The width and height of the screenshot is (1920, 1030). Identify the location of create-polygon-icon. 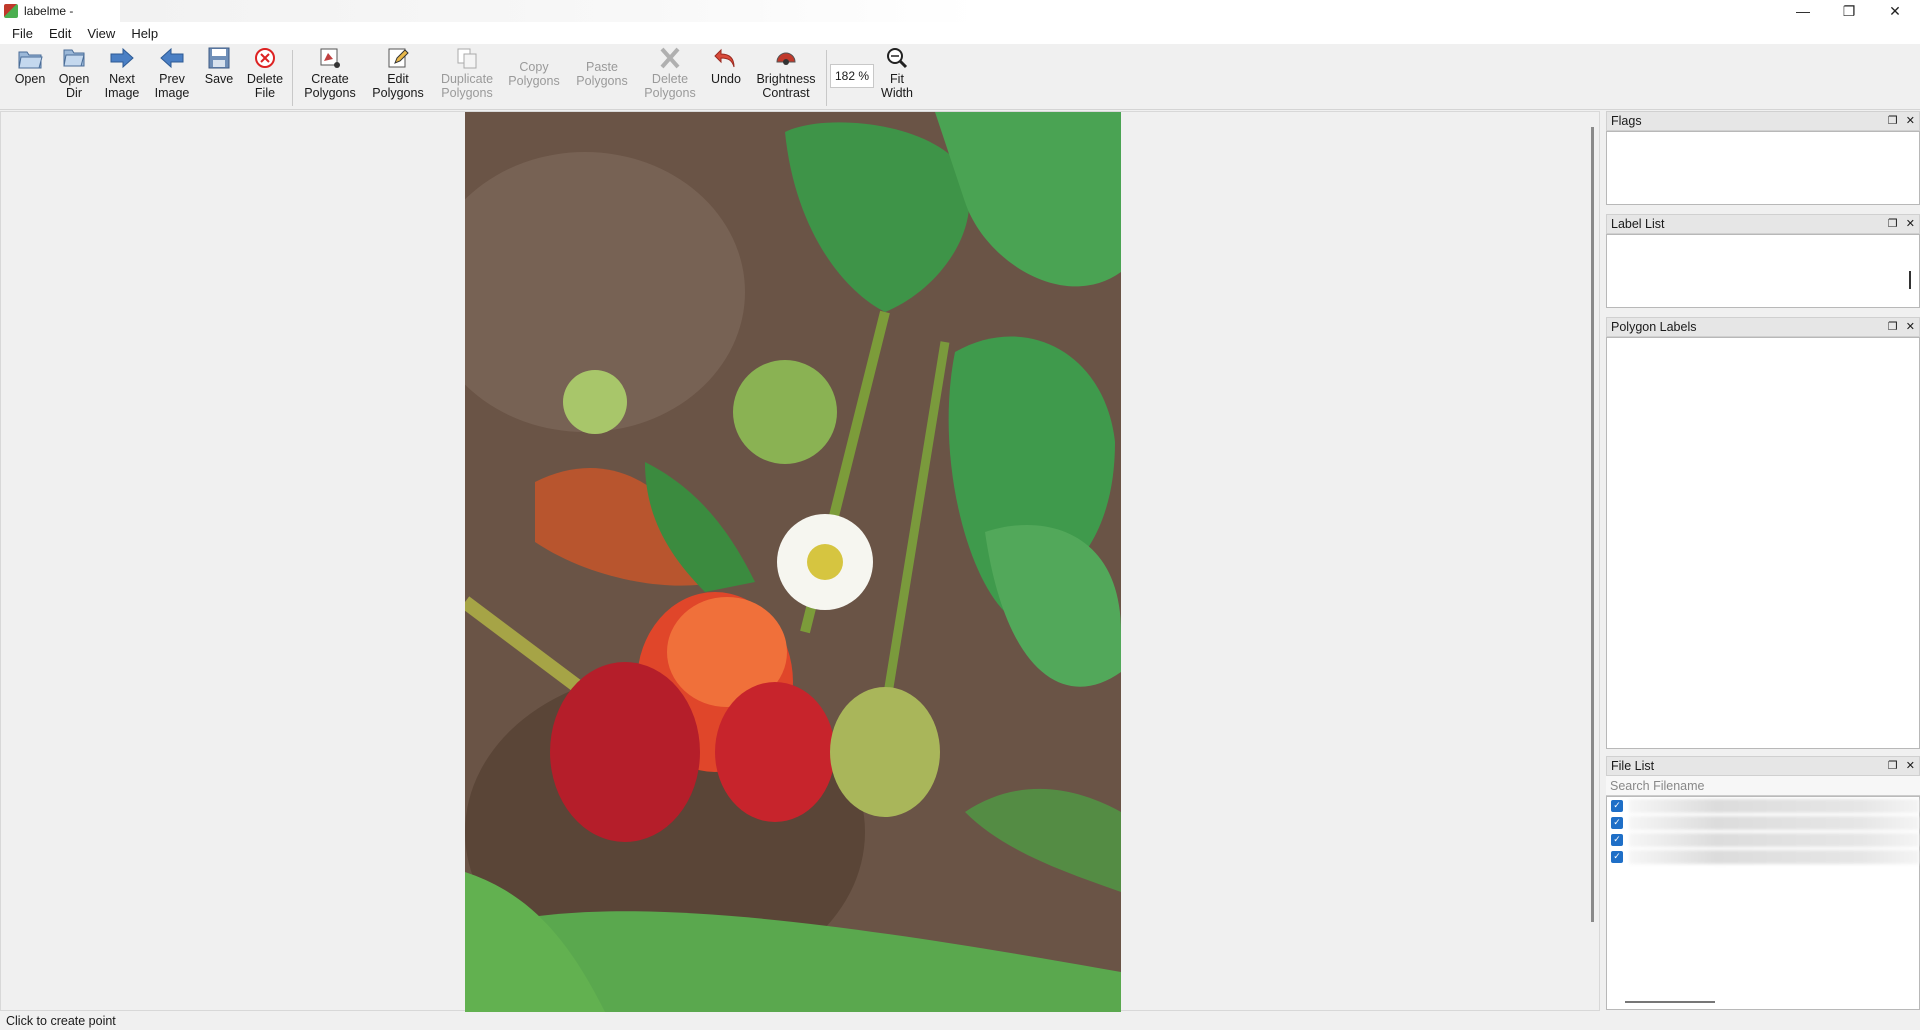
(330, 58).